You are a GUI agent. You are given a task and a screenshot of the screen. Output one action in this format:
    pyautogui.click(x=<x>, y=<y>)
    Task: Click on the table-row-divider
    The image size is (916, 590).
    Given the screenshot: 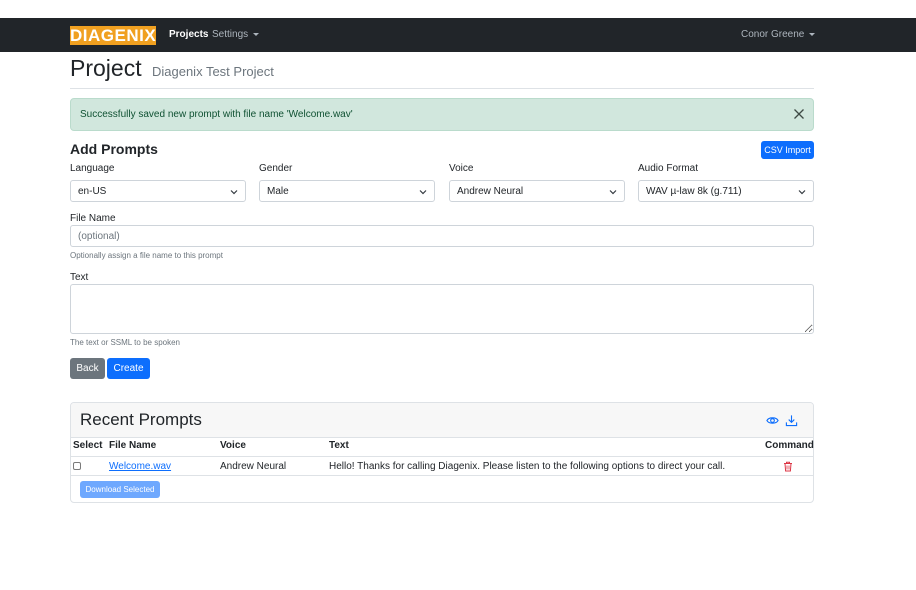 What is the action you would take?
    pyautogui.click(x=442, y=475)
    